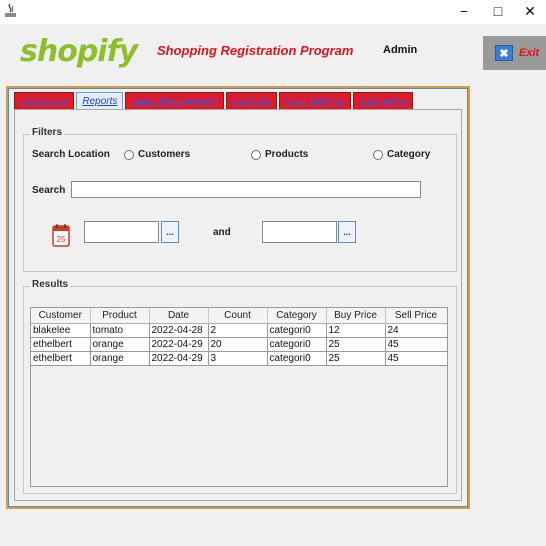 This screenshot has height=546, width=546. What do you see at coordinates (416, 330) in the screenshot?
I see `cell-sell-price: 24` at bounding box center [416, 330].